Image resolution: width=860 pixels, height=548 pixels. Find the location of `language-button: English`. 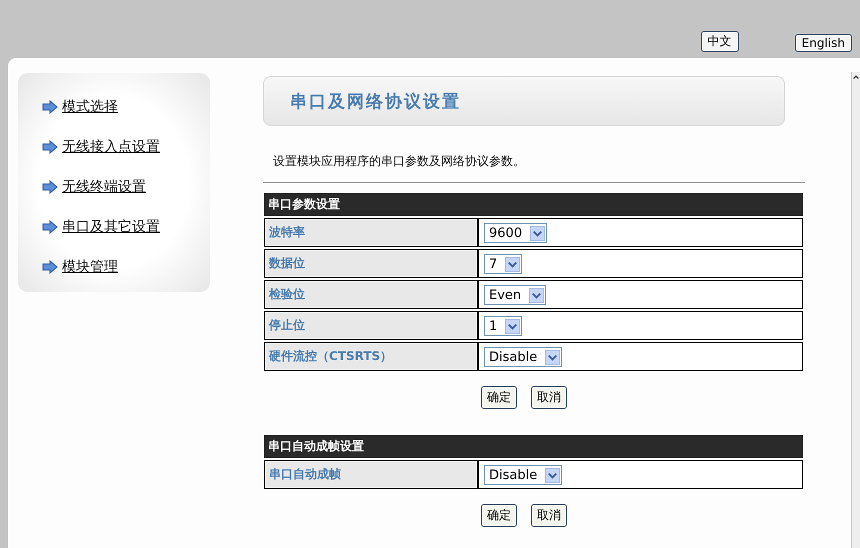

language-button: English is located at coordinates (823, 43).